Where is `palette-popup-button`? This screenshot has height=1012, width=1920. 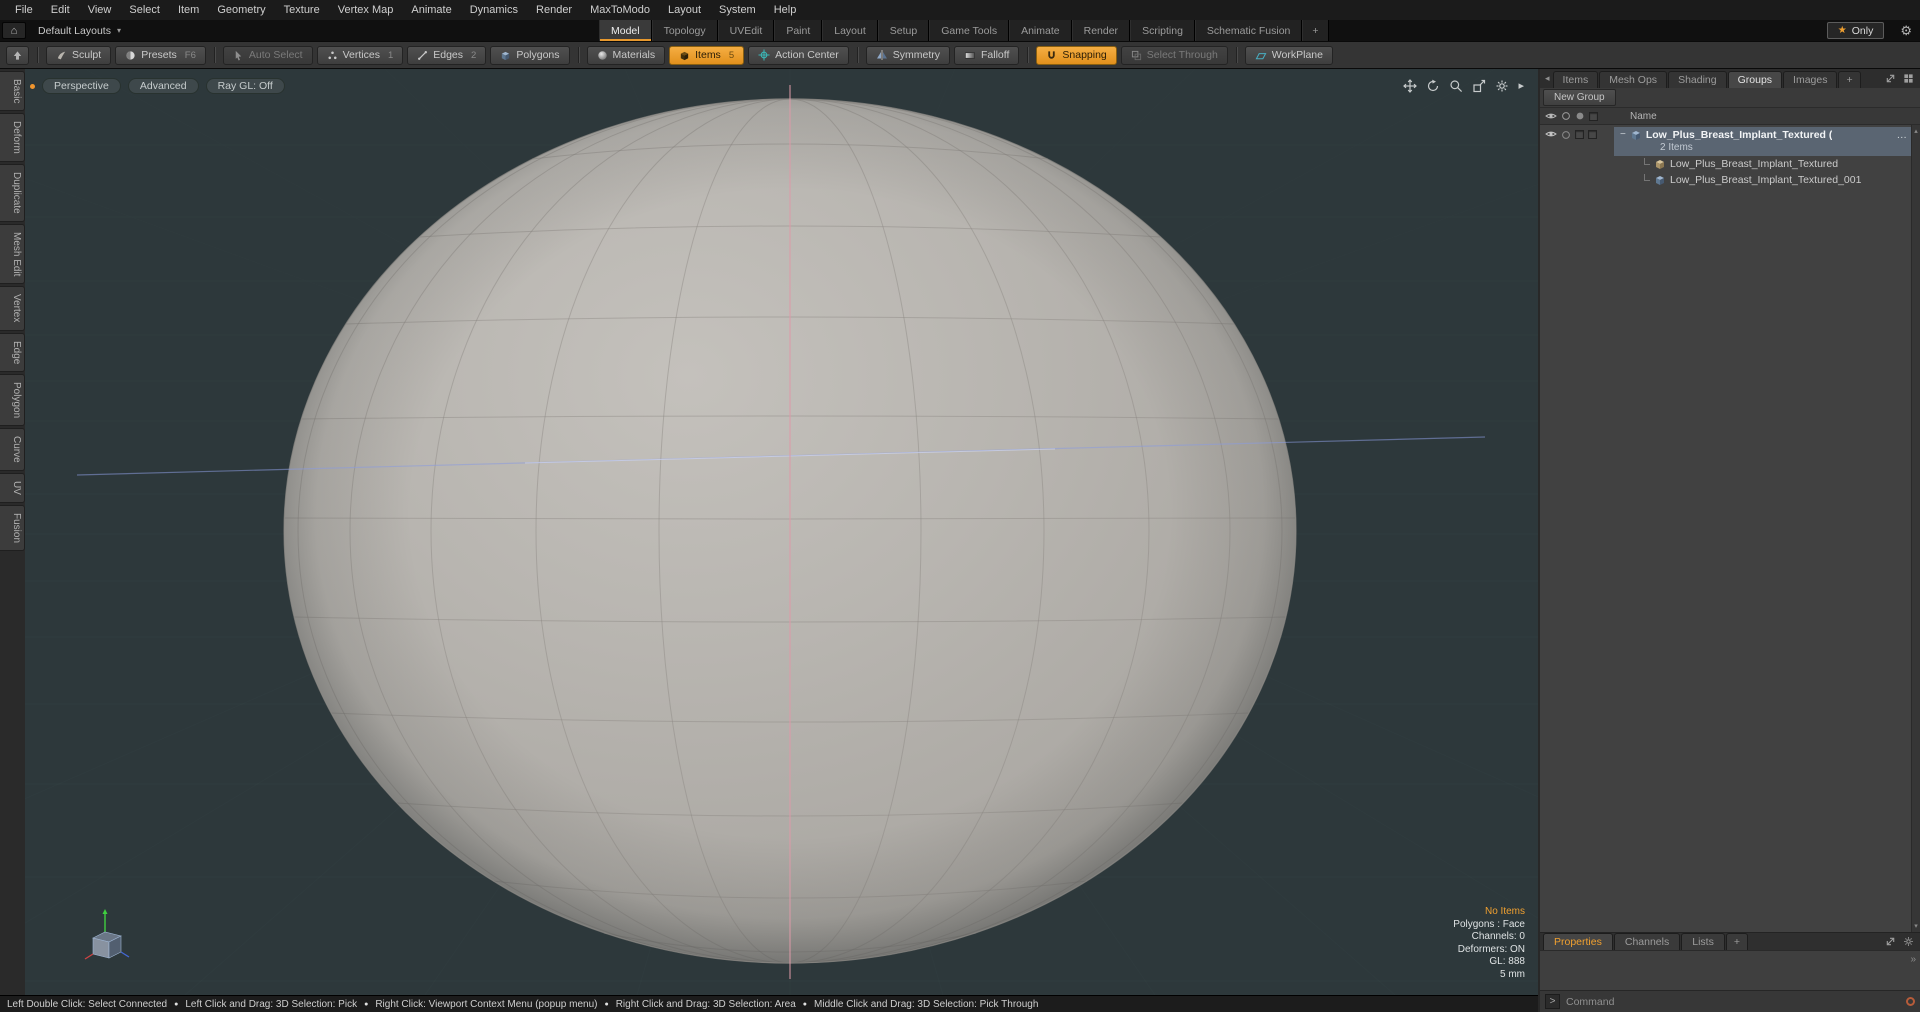 palette-popup-button is located at coordinates (17, 55).